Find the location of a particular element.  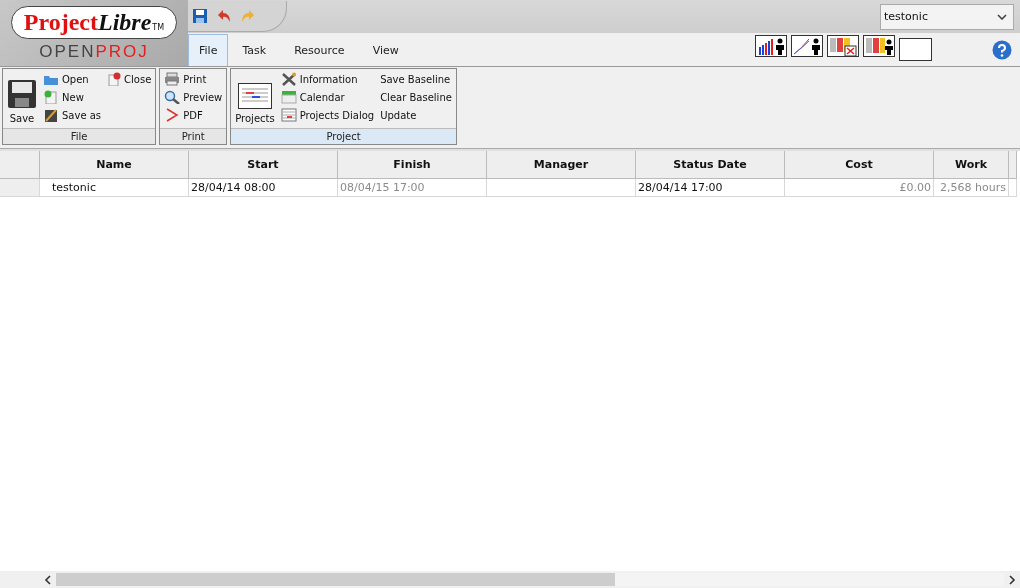

close-document-icon is located at coordinates (114, 79).